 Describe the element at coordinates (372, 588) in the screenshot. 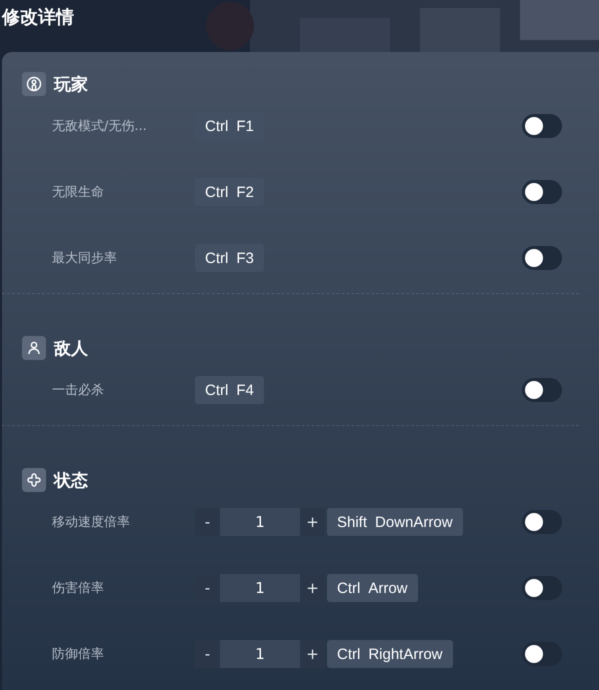

I see `hotkey-button: Ctrl Arrow` at that location.